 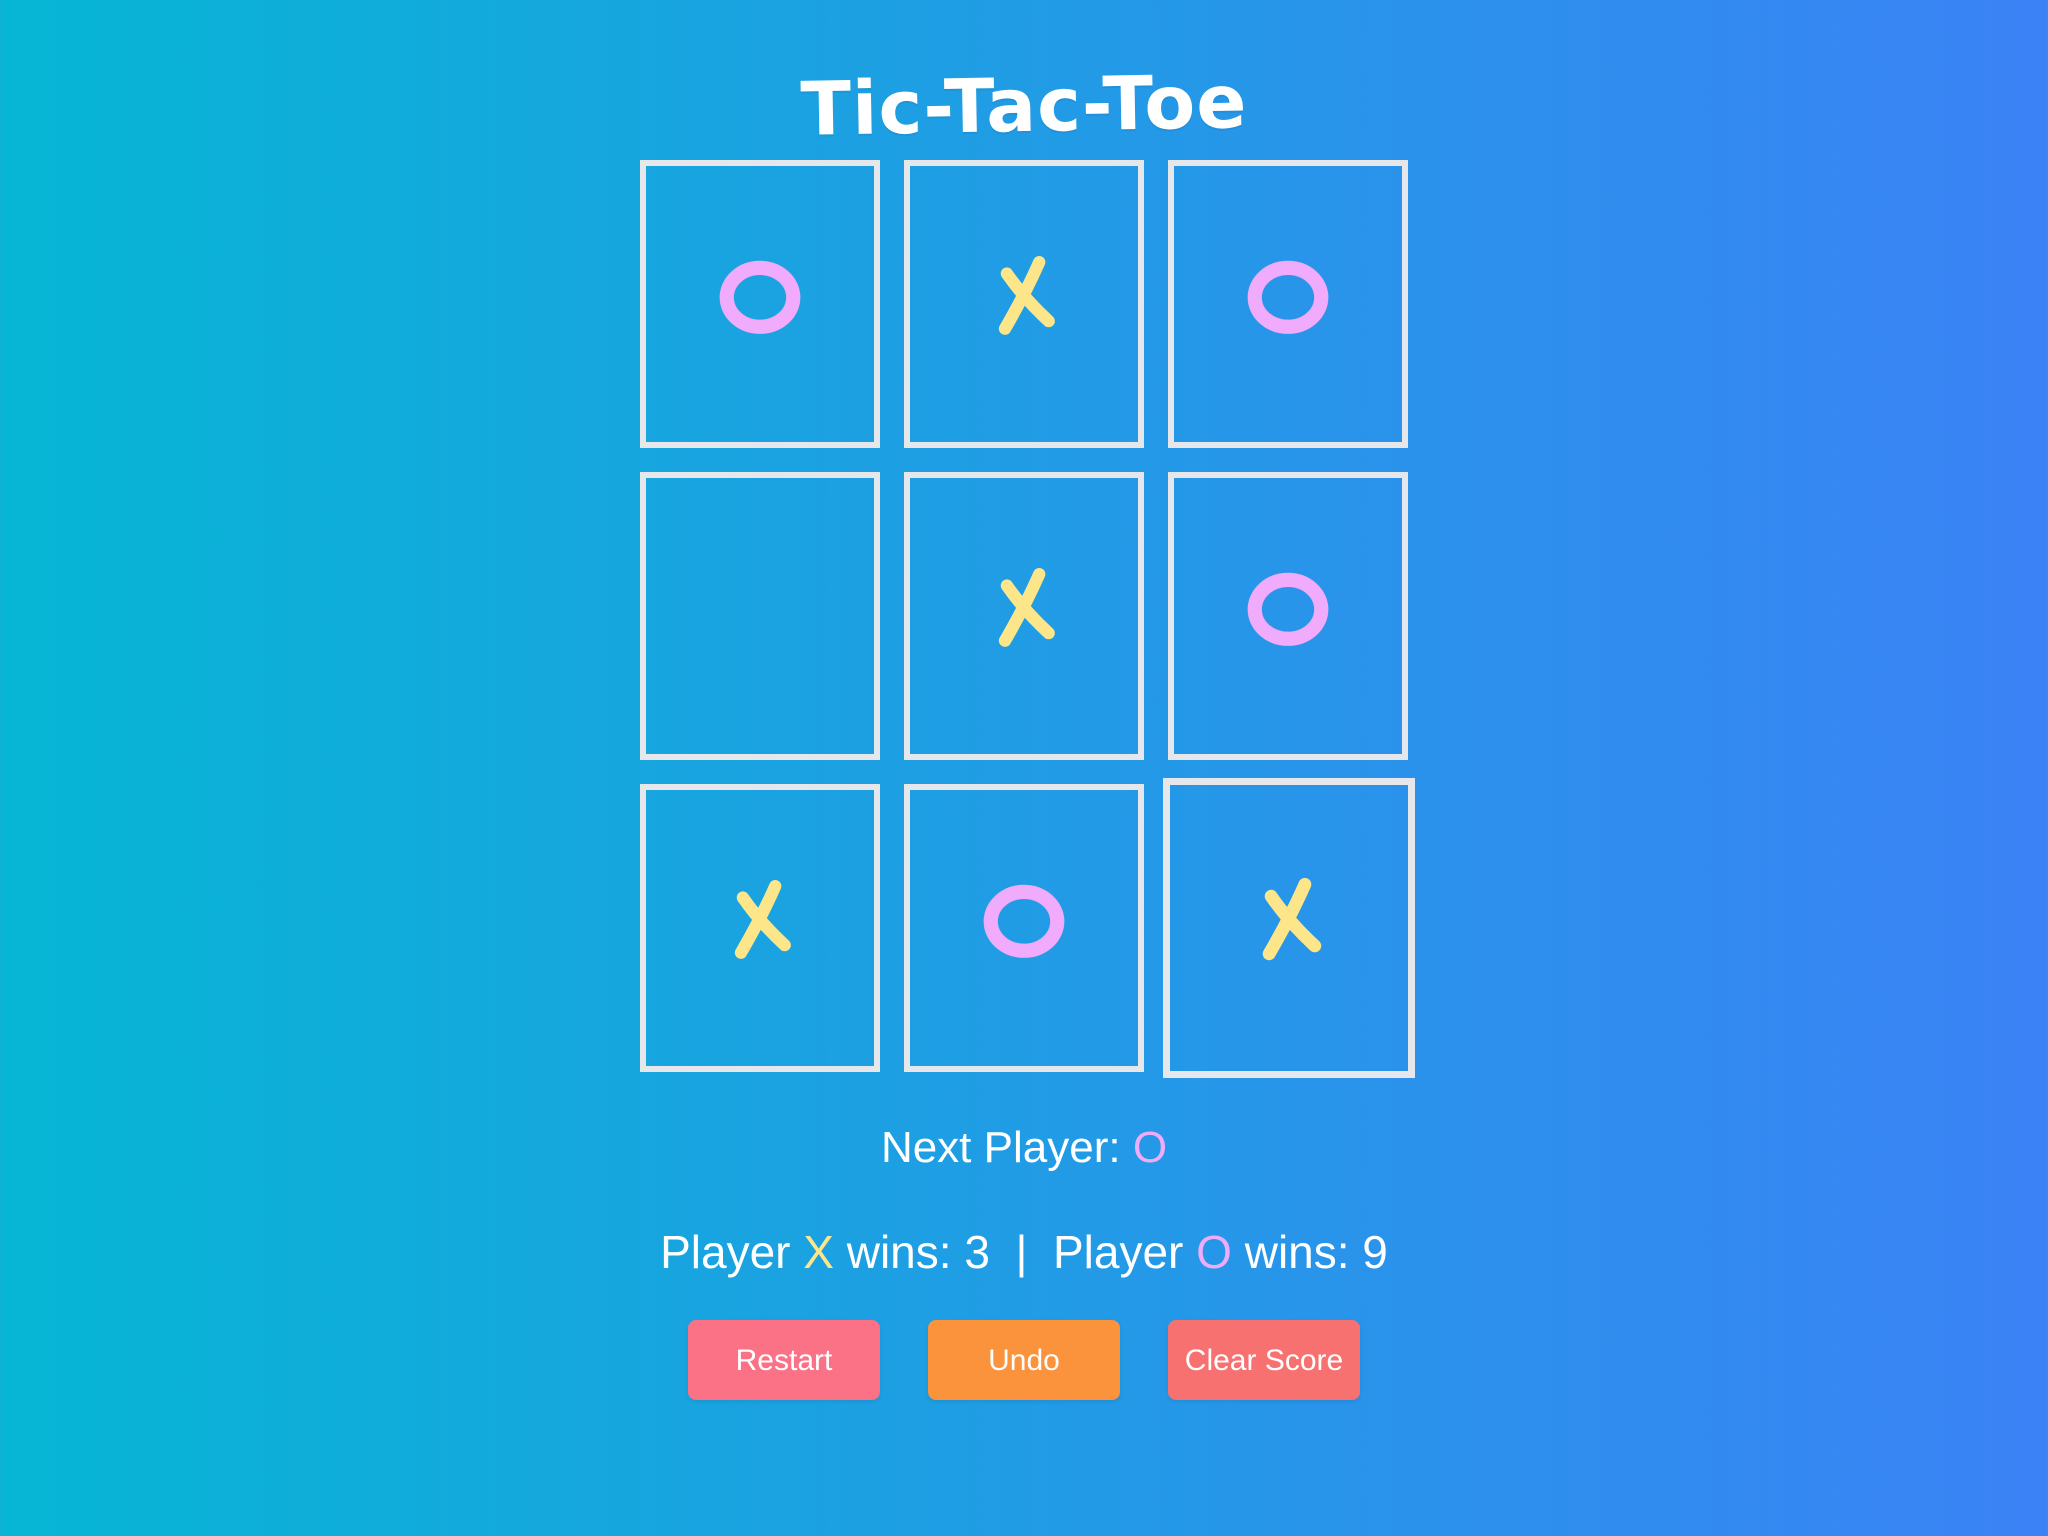 I want to click on controls: Restart Undo Clear Score, so click(x=1024, y=1360).